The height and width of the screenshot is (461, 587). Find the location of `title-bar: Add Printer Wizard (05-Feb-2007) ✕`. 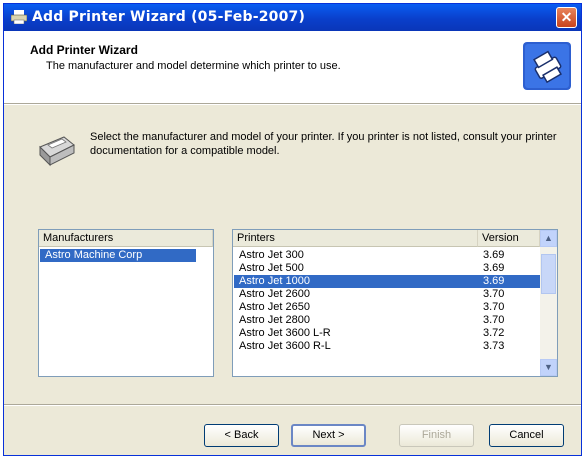

title-bar: Add Printer Wizard (05-Feb-2007) ✕ is located at coordinates (292, 17).